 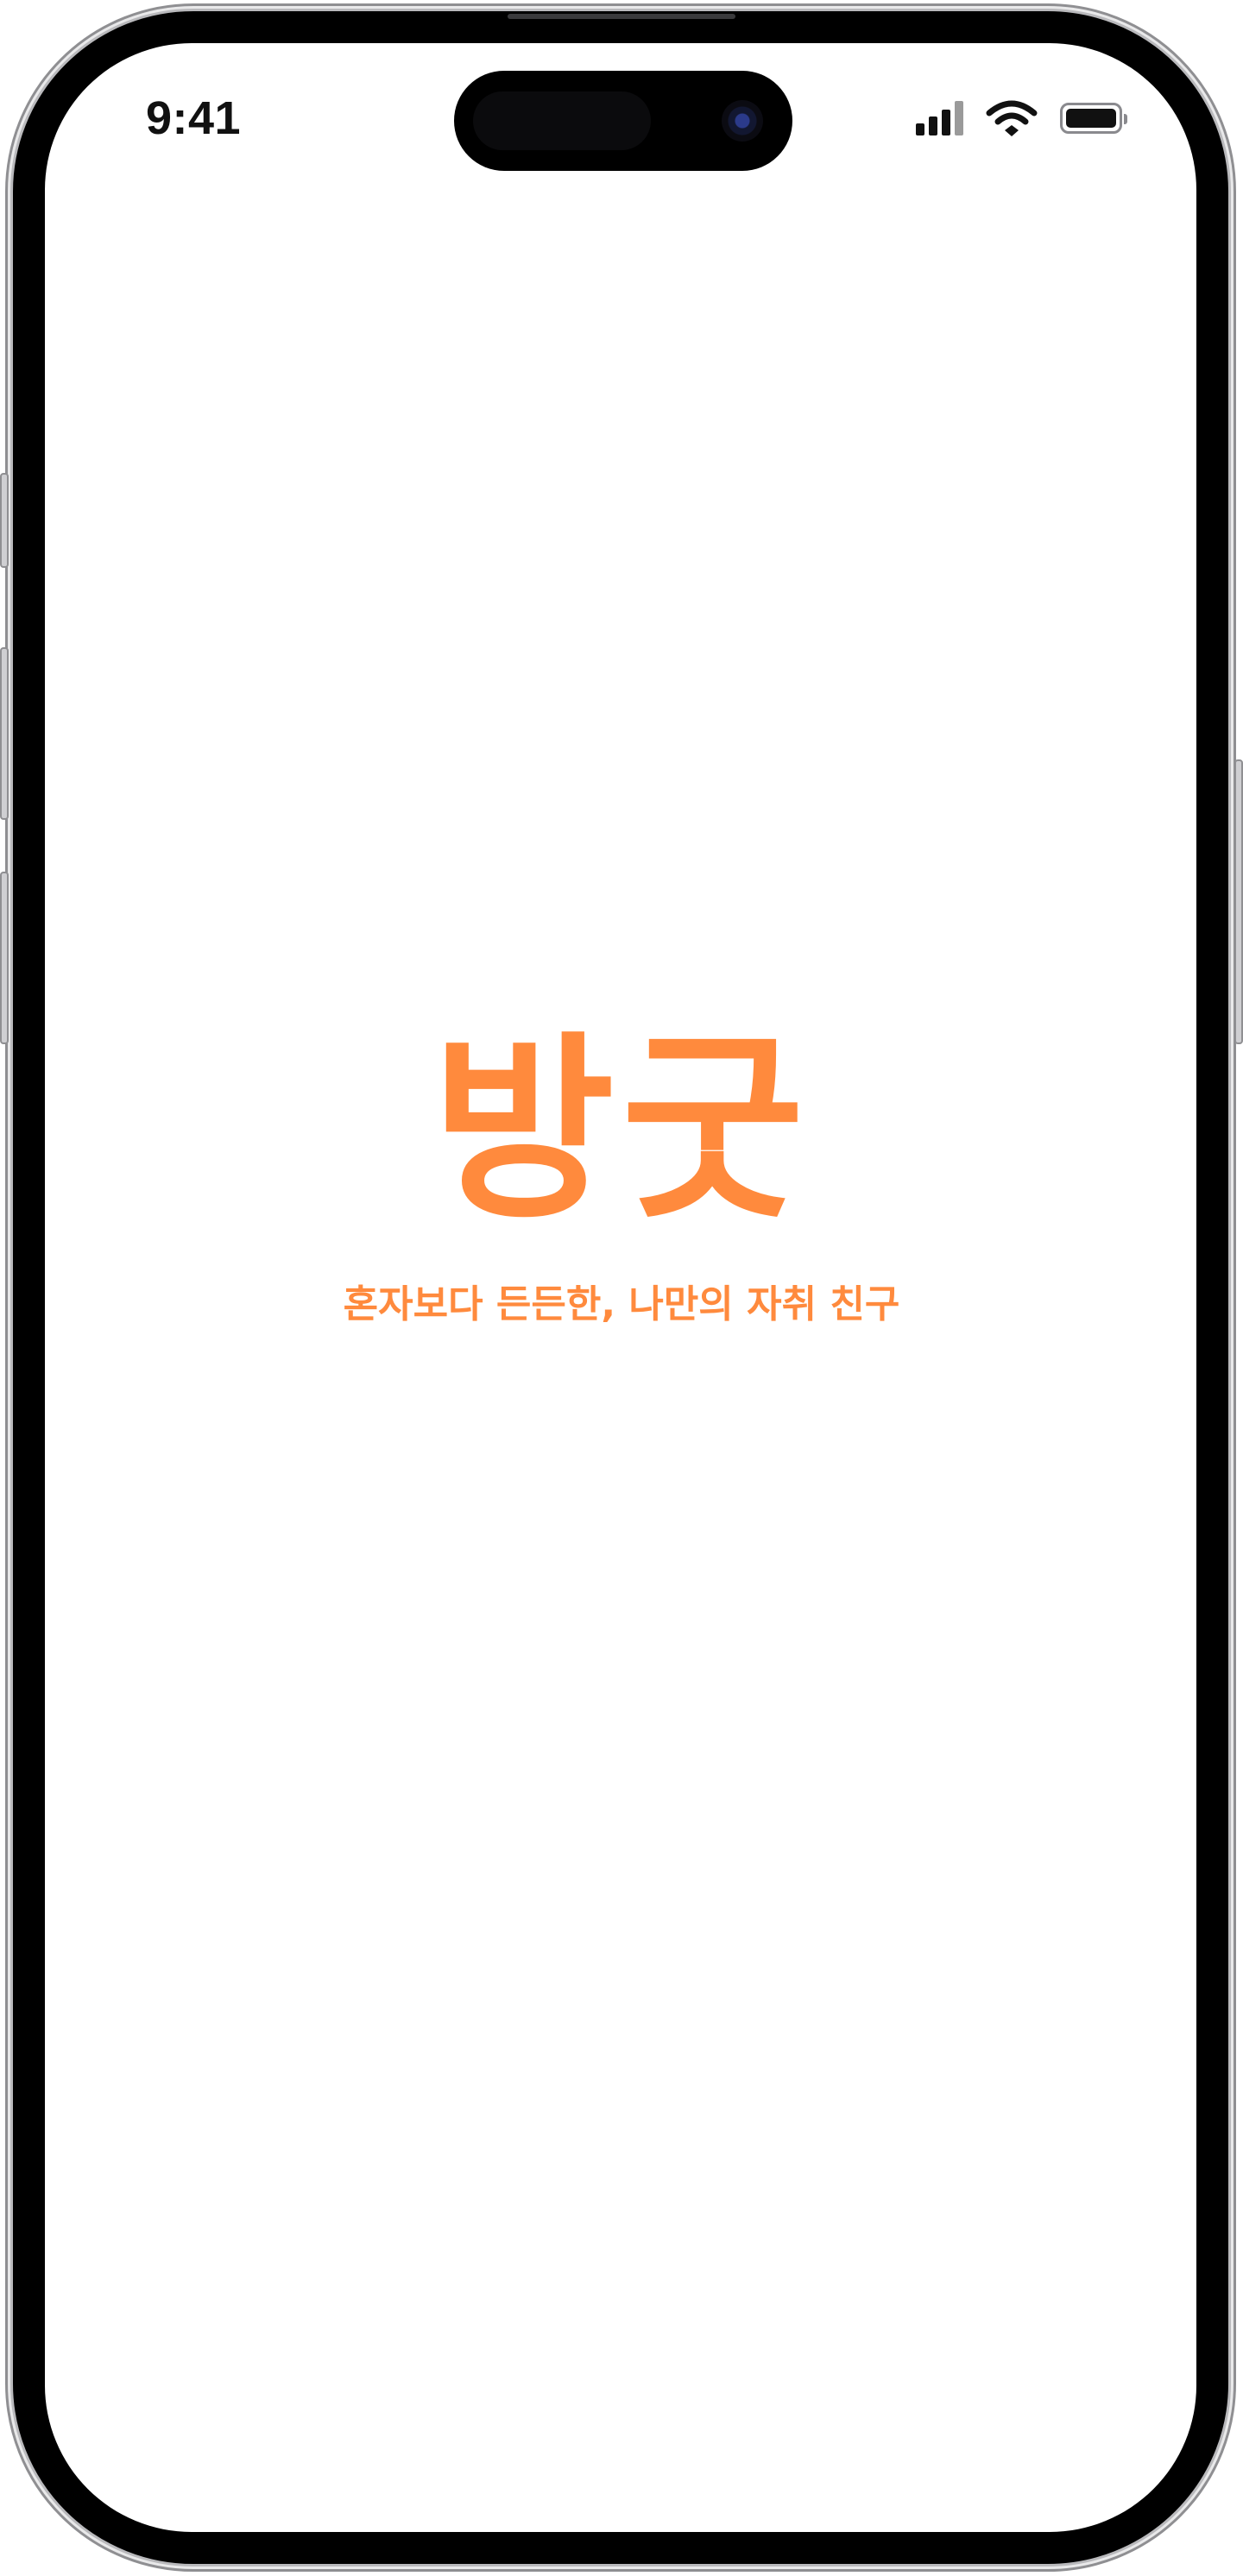 What do you see at coordinates (940, 118) in the screenshot?
I see `cellular-signal-icon` at bounding box center [940, 118].